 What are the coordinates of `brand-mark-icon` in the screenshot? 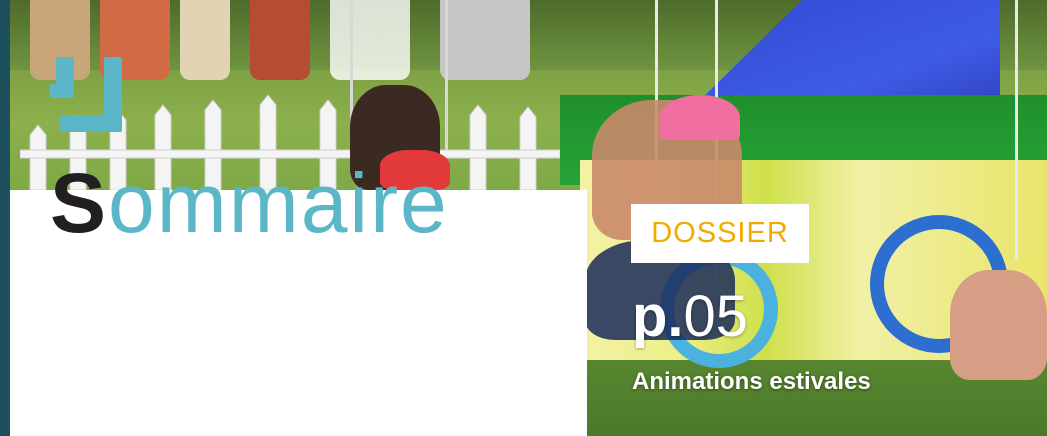 It's located at (86, 94).